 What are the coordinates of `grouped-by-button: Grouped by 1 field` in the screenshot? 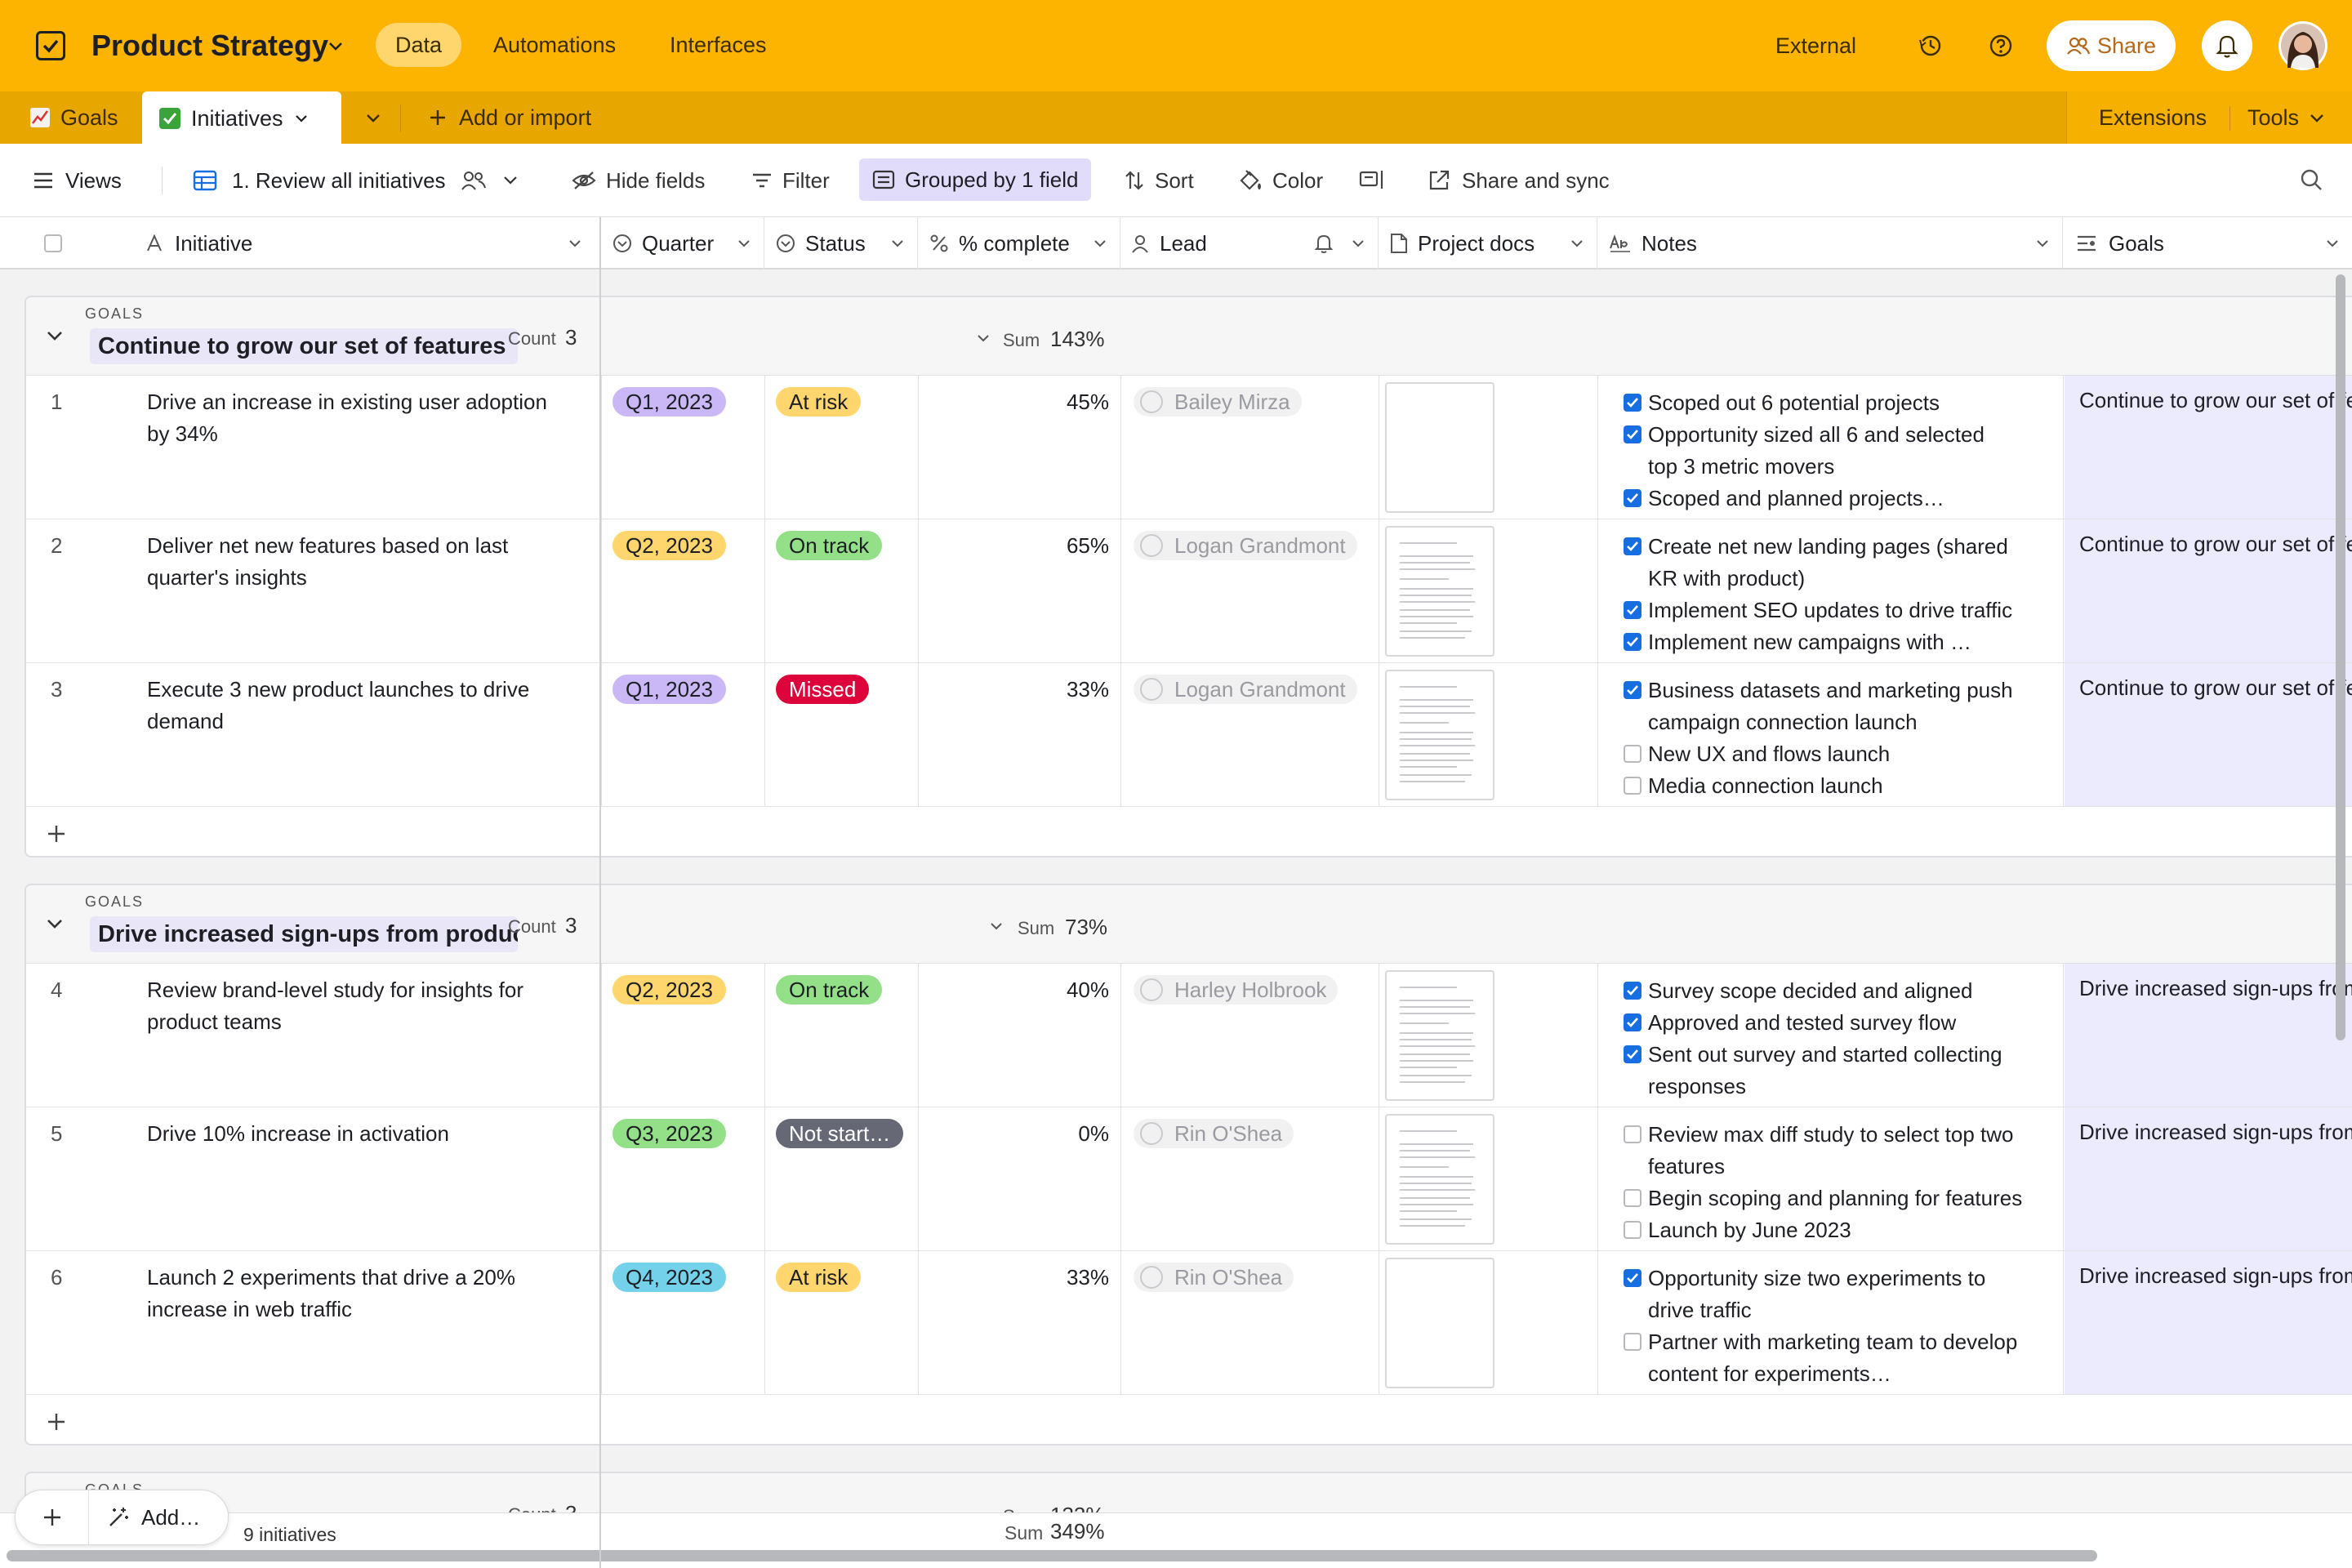 It's located at (976, 179).